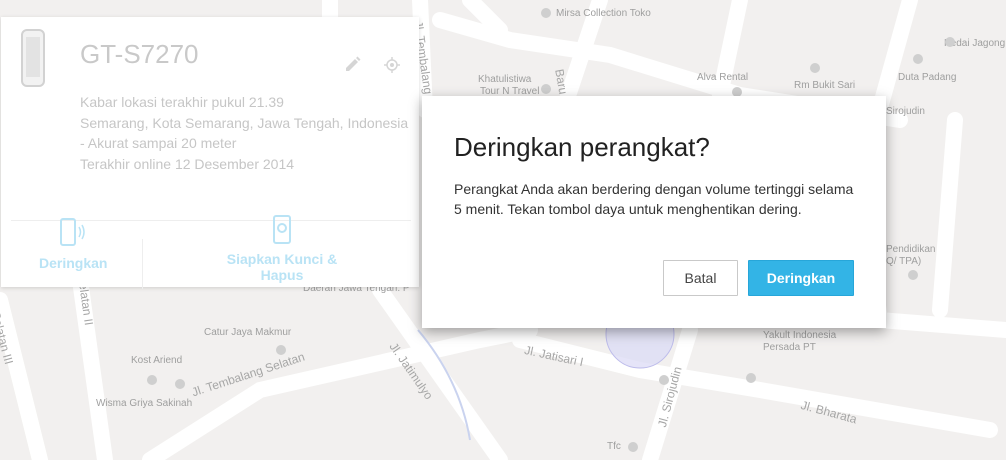 Image resolution: width=1006 pixels, height=460 pixels. Describe the element at coordinates (614, 446) in the screenshot. I see `map-poi-tfc: Tfc` at that location.